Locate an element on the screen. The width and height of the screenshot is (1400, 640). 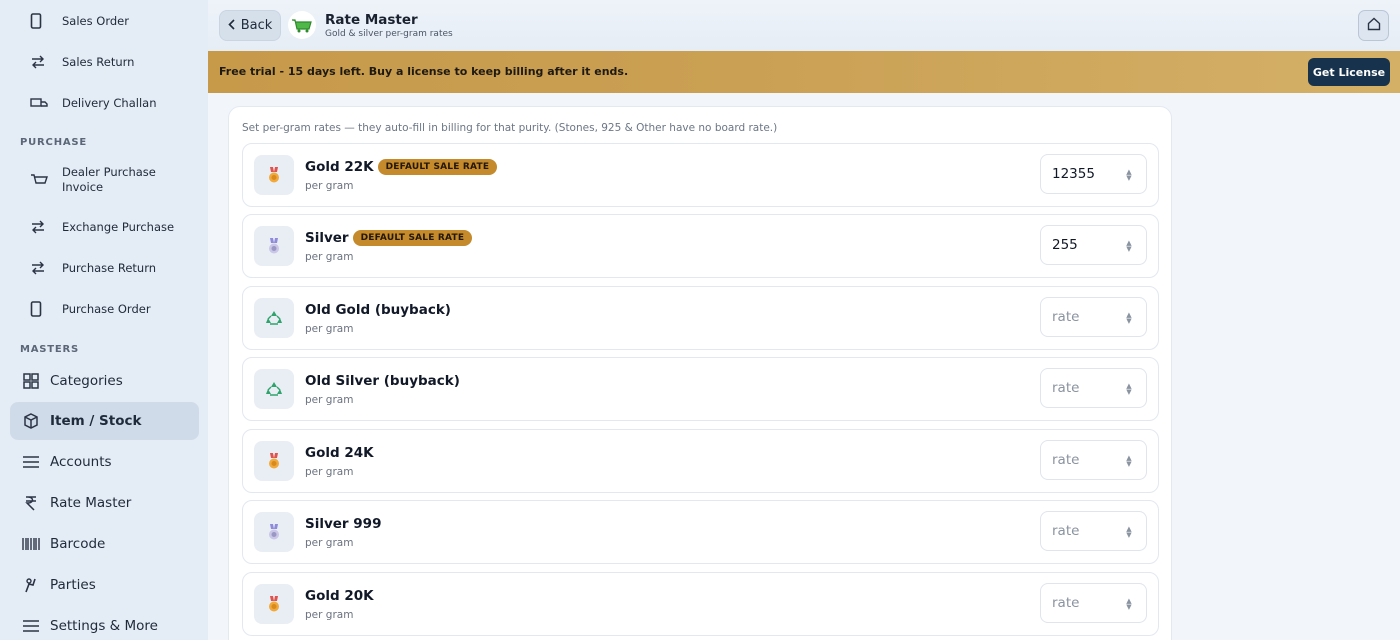
sidebar-item-categories: Categories is located at coordinates (104, 381).